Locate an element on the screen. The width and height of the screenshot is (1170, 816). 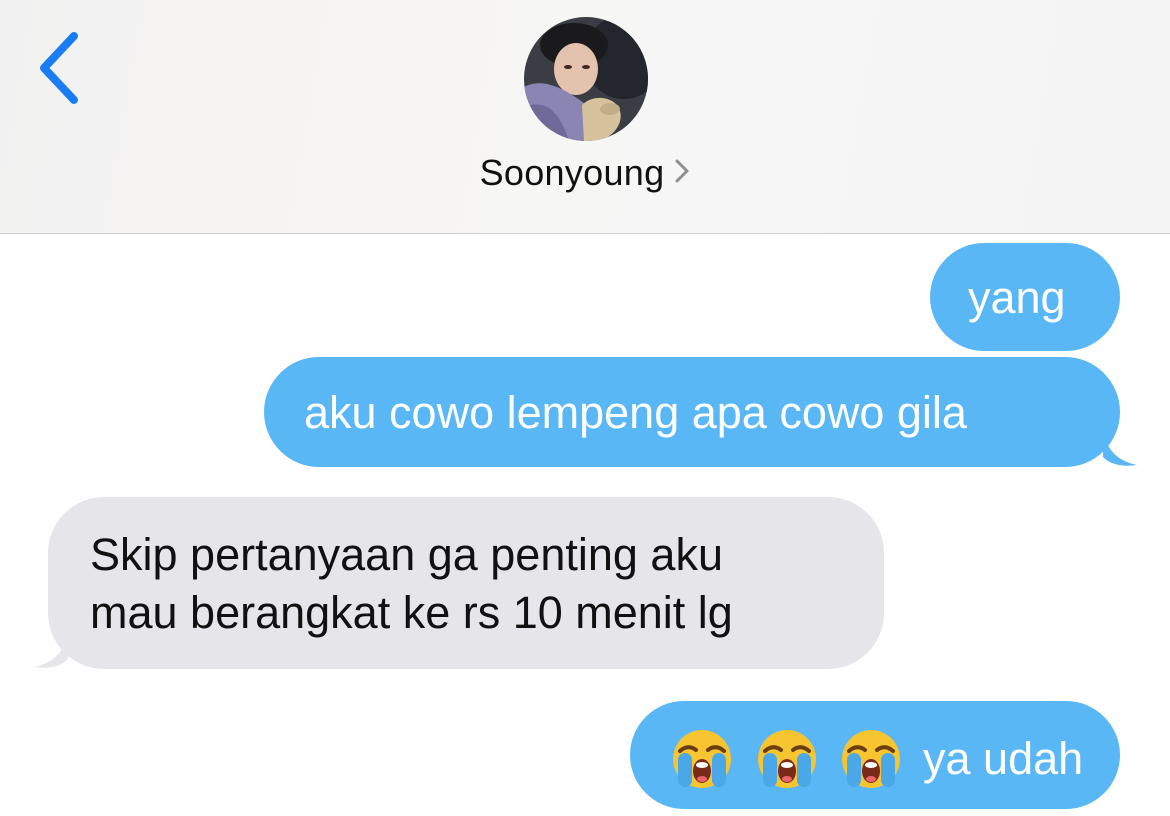
back-button is located at coordinates (60, 68).